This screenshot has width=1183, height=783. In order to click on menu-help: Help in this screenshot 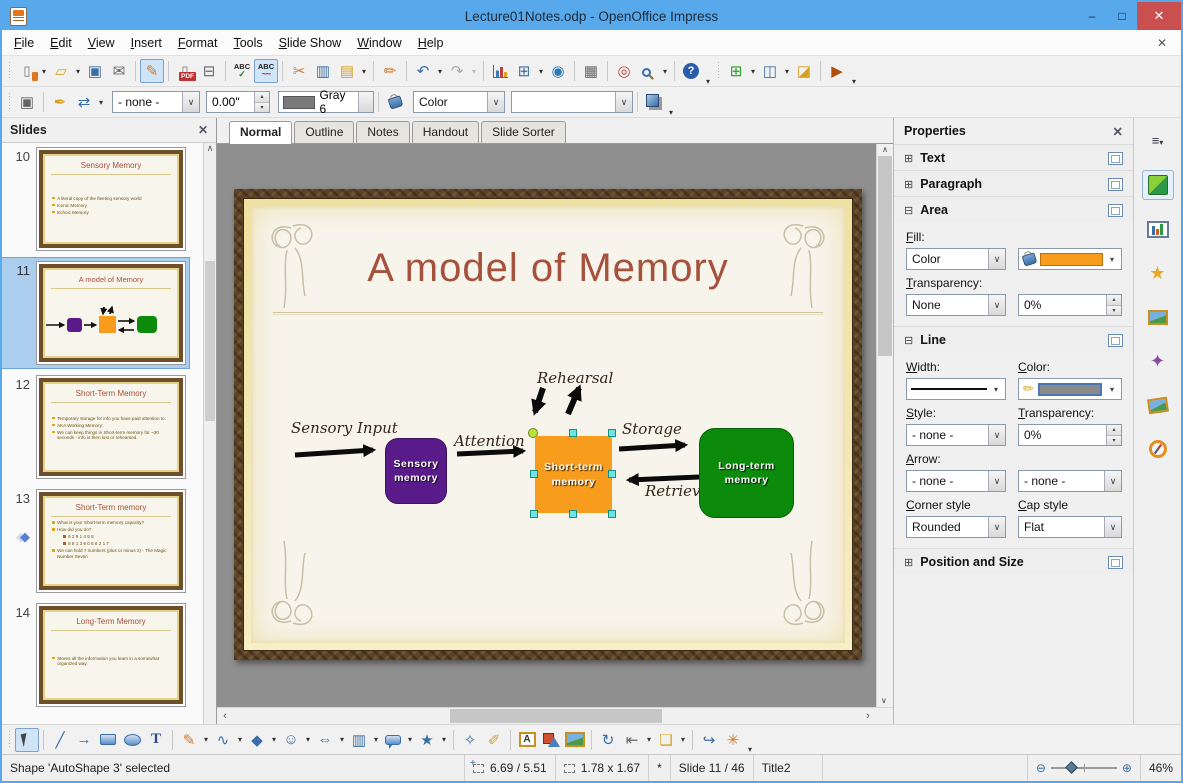, I will do `click(431, 43)`.